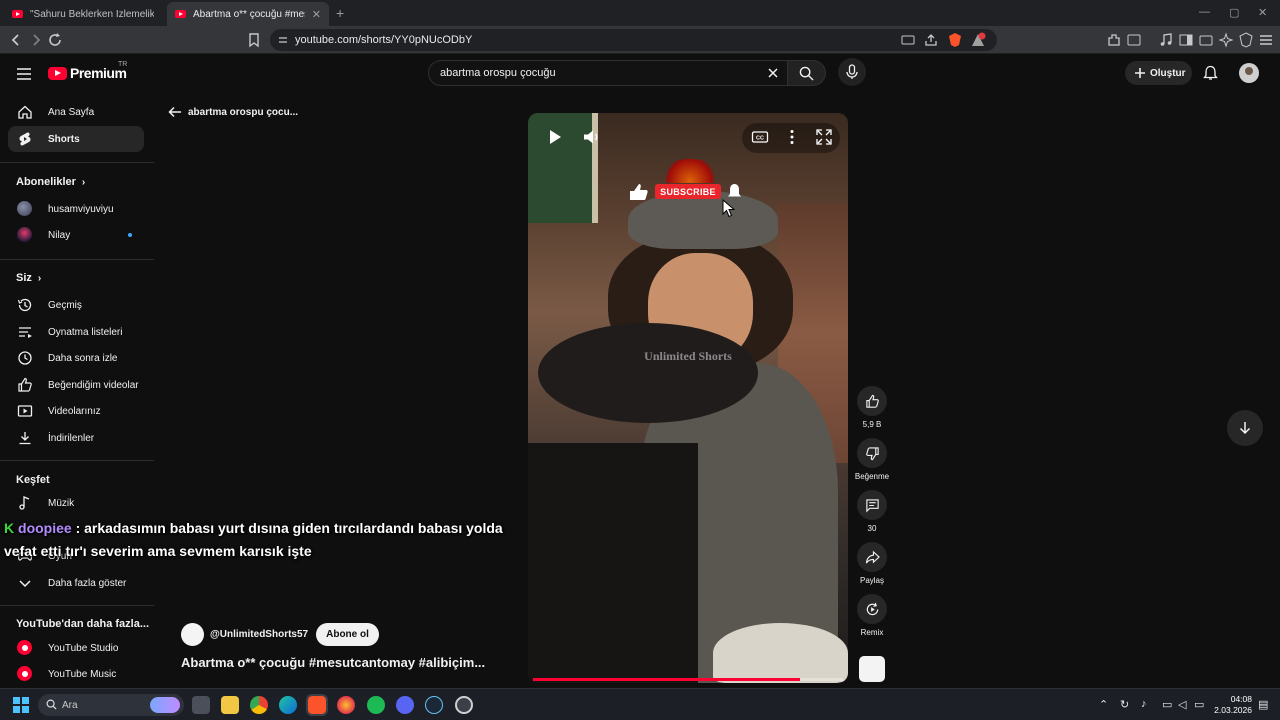 This screenshot has width=1280, height=720. I want to click on browser-menu-icon, so click(1266, 40).